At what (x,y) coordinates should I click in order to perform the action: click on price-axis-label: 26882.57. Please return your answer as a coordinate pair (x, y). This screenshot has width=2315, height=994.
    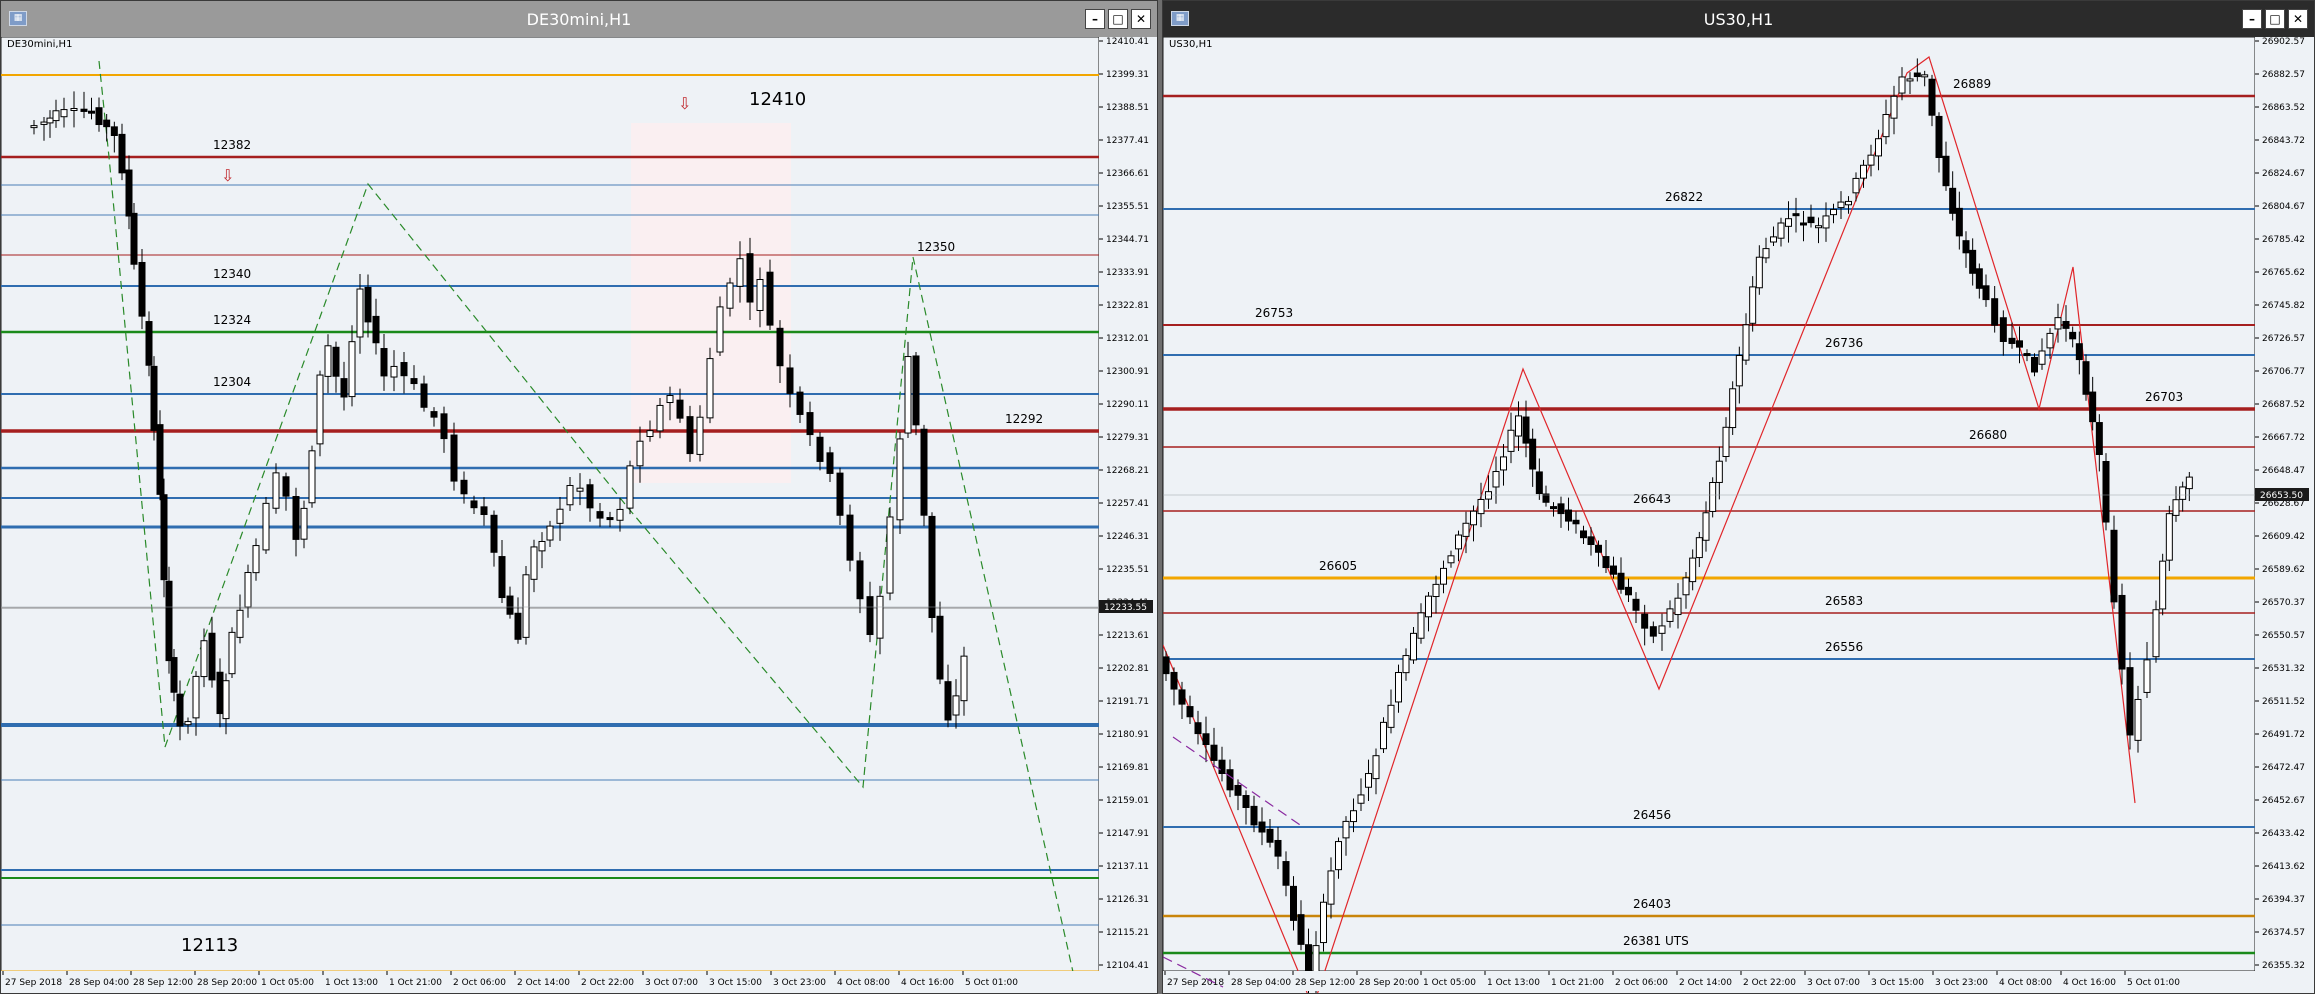
    Looking at the image, I should click on (2283, 75).